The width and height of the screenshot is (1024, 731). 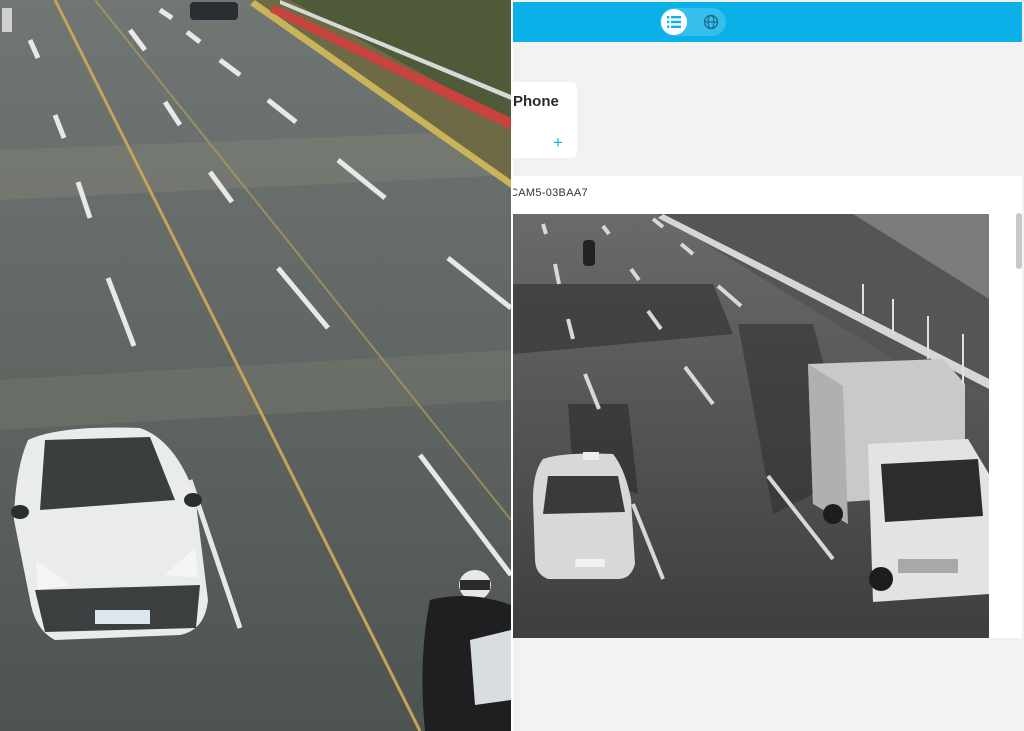 I want to click on map-view-button, so click(x=711, y=22).